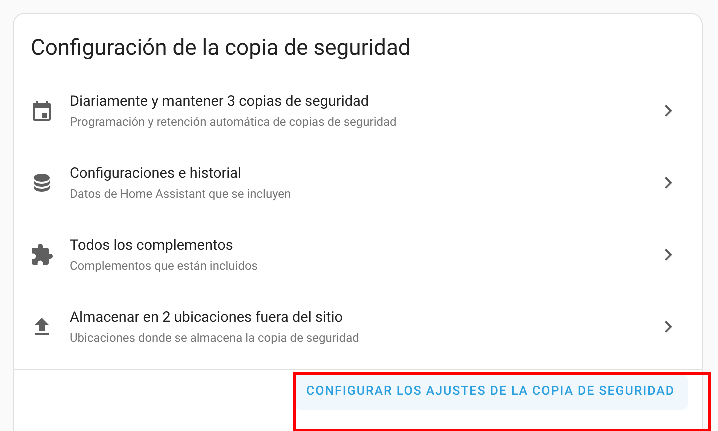 The width and height of the screenshot is (718, 431). Describe the element at coordinates (165, 266) in the screenshot. I see `item-subtitle: Complementos que están incluidos` at that location.